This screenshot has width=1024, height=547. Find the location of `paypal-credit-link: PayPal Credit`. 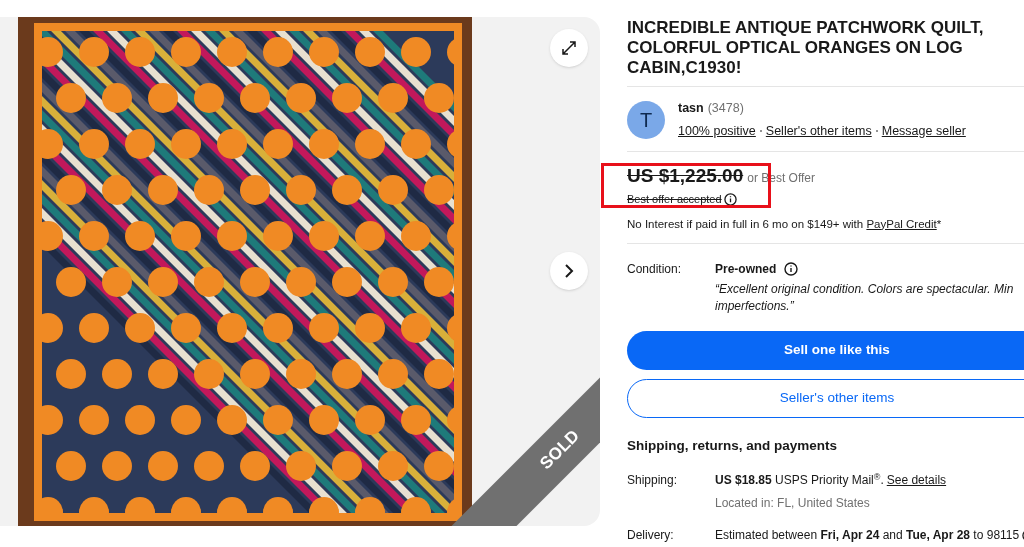

paypal-credit-link: PayPal Credit is located at coordinates (901, 223).